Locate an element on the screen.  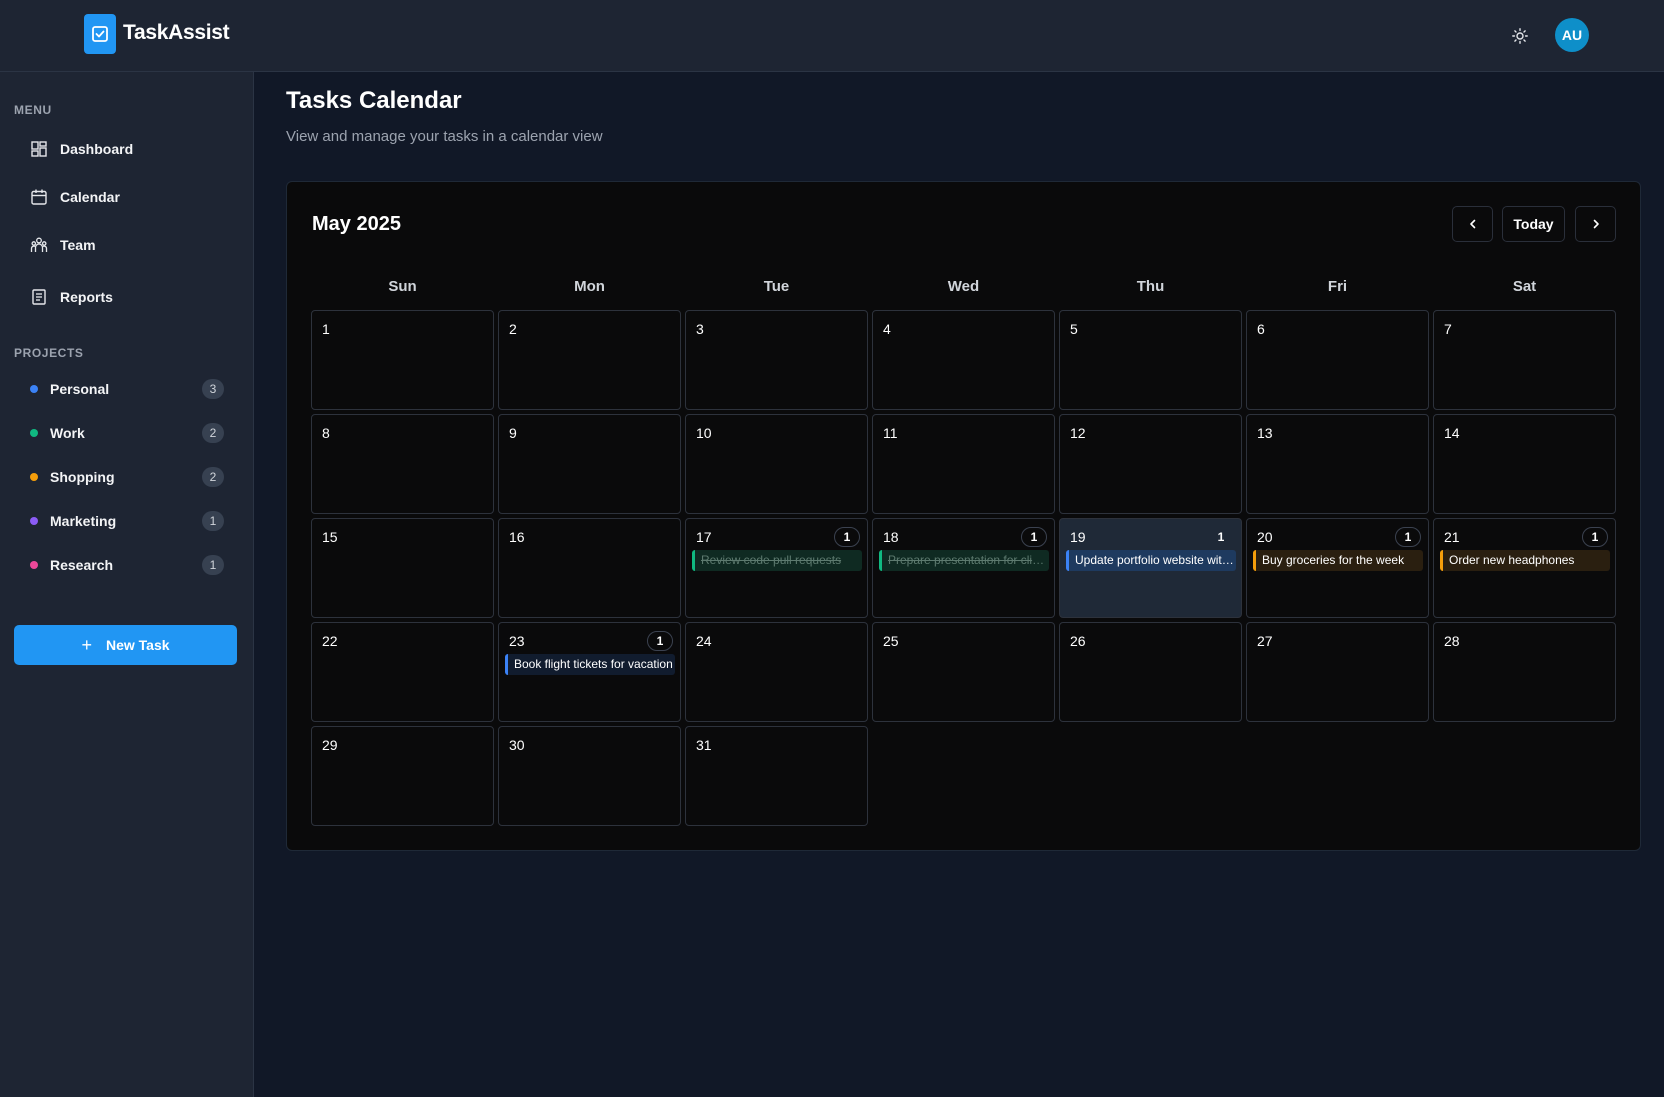
project-label: Marketing is located at coordinates (83, 521).